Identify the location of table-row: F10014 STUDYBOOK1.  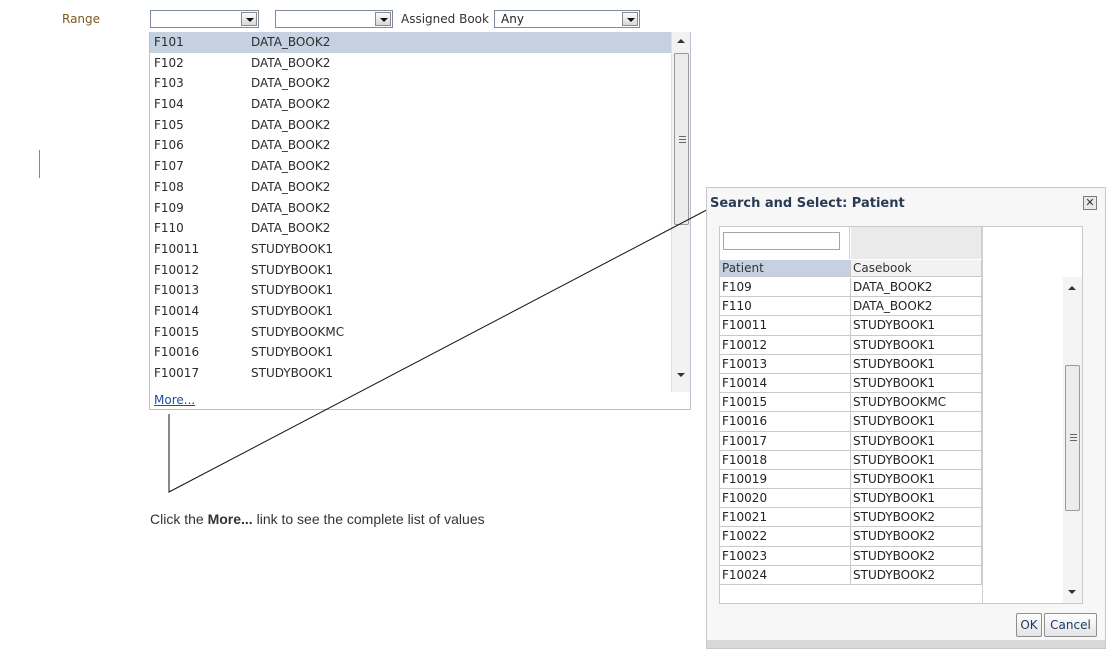
(851, 383).